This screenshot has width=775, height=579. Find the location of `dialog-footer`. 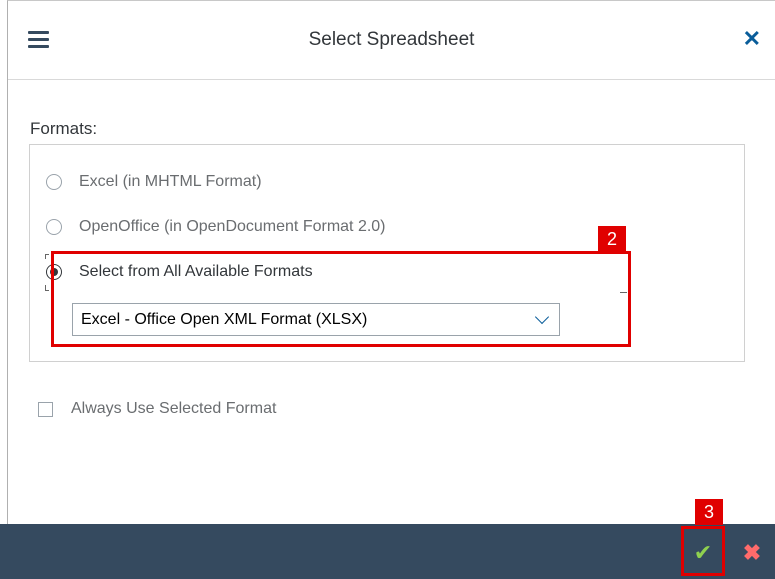

dialog-footer is located at coordinates (387, 551).